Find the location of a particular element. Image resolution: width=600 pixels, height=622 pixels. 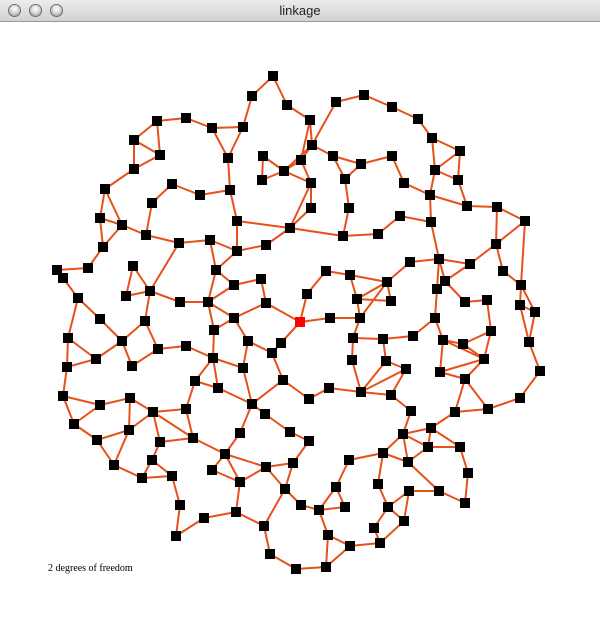

title-bar: linkage is located at coordinates (300, 11).